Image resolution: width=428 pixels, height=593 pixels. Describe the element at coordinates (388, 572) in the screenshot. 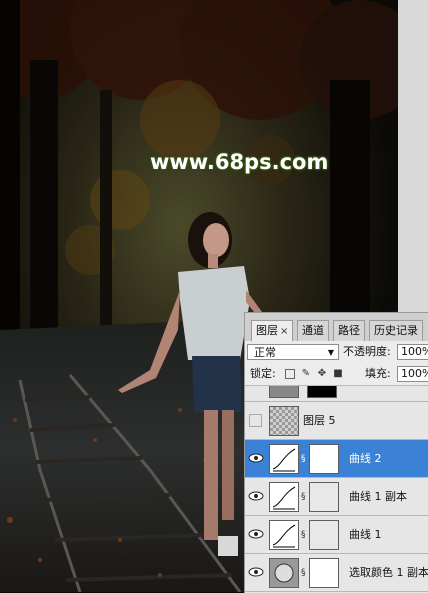

I see `layer-name: 选取颜色 1 副本` at that location.